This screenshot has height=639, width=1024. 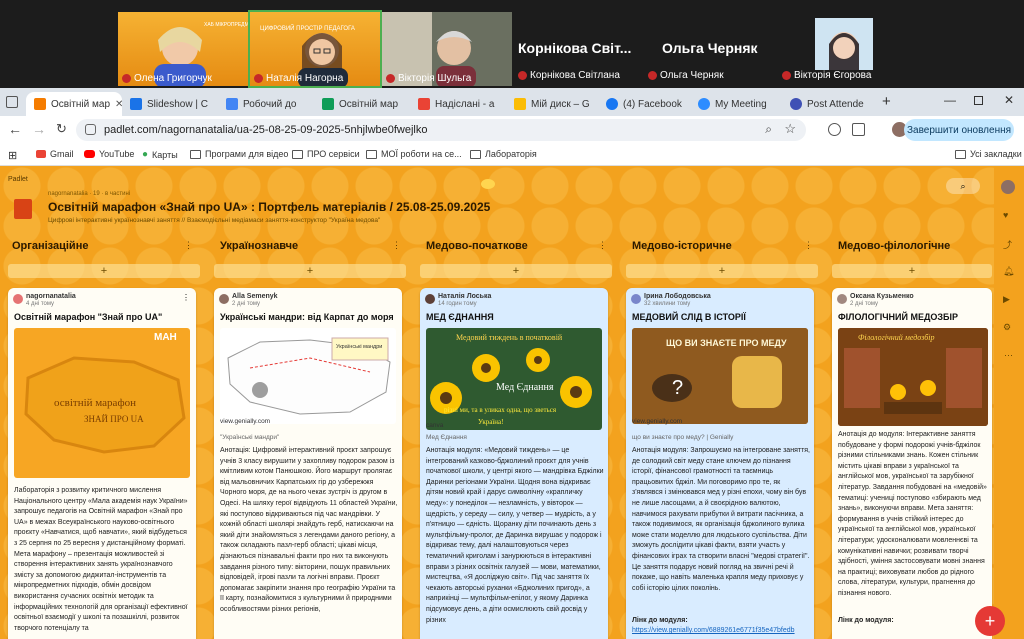 I want to click on puzzle-extensions-icon, so click(x=858, y=129).